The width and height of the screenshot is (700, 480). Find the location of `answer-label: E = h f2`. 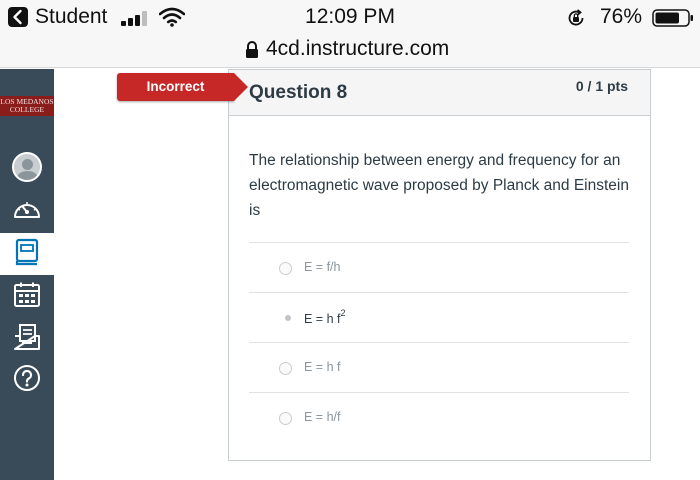

answer-label: E = h f2 is located at coordinates (325, 317).